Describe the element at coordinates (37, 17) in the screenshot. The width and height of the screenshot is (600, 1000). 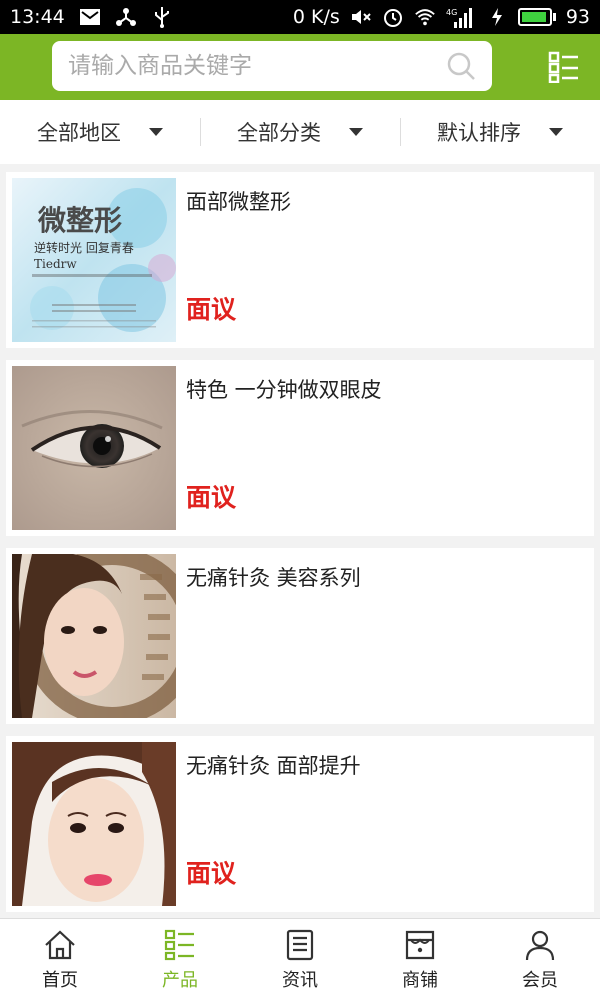
I see `status-time: 13:44` at that location.